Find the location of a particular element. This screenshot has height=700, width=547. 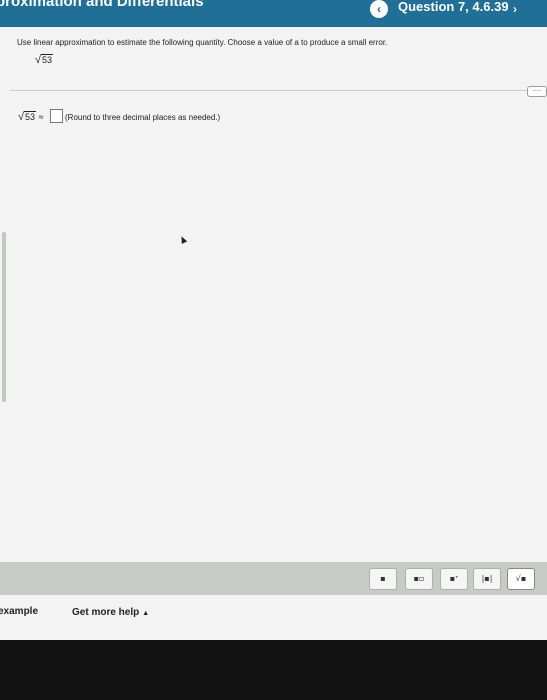

mixed-number-template-button: ▪▫ is located at coordinates (419, 579).